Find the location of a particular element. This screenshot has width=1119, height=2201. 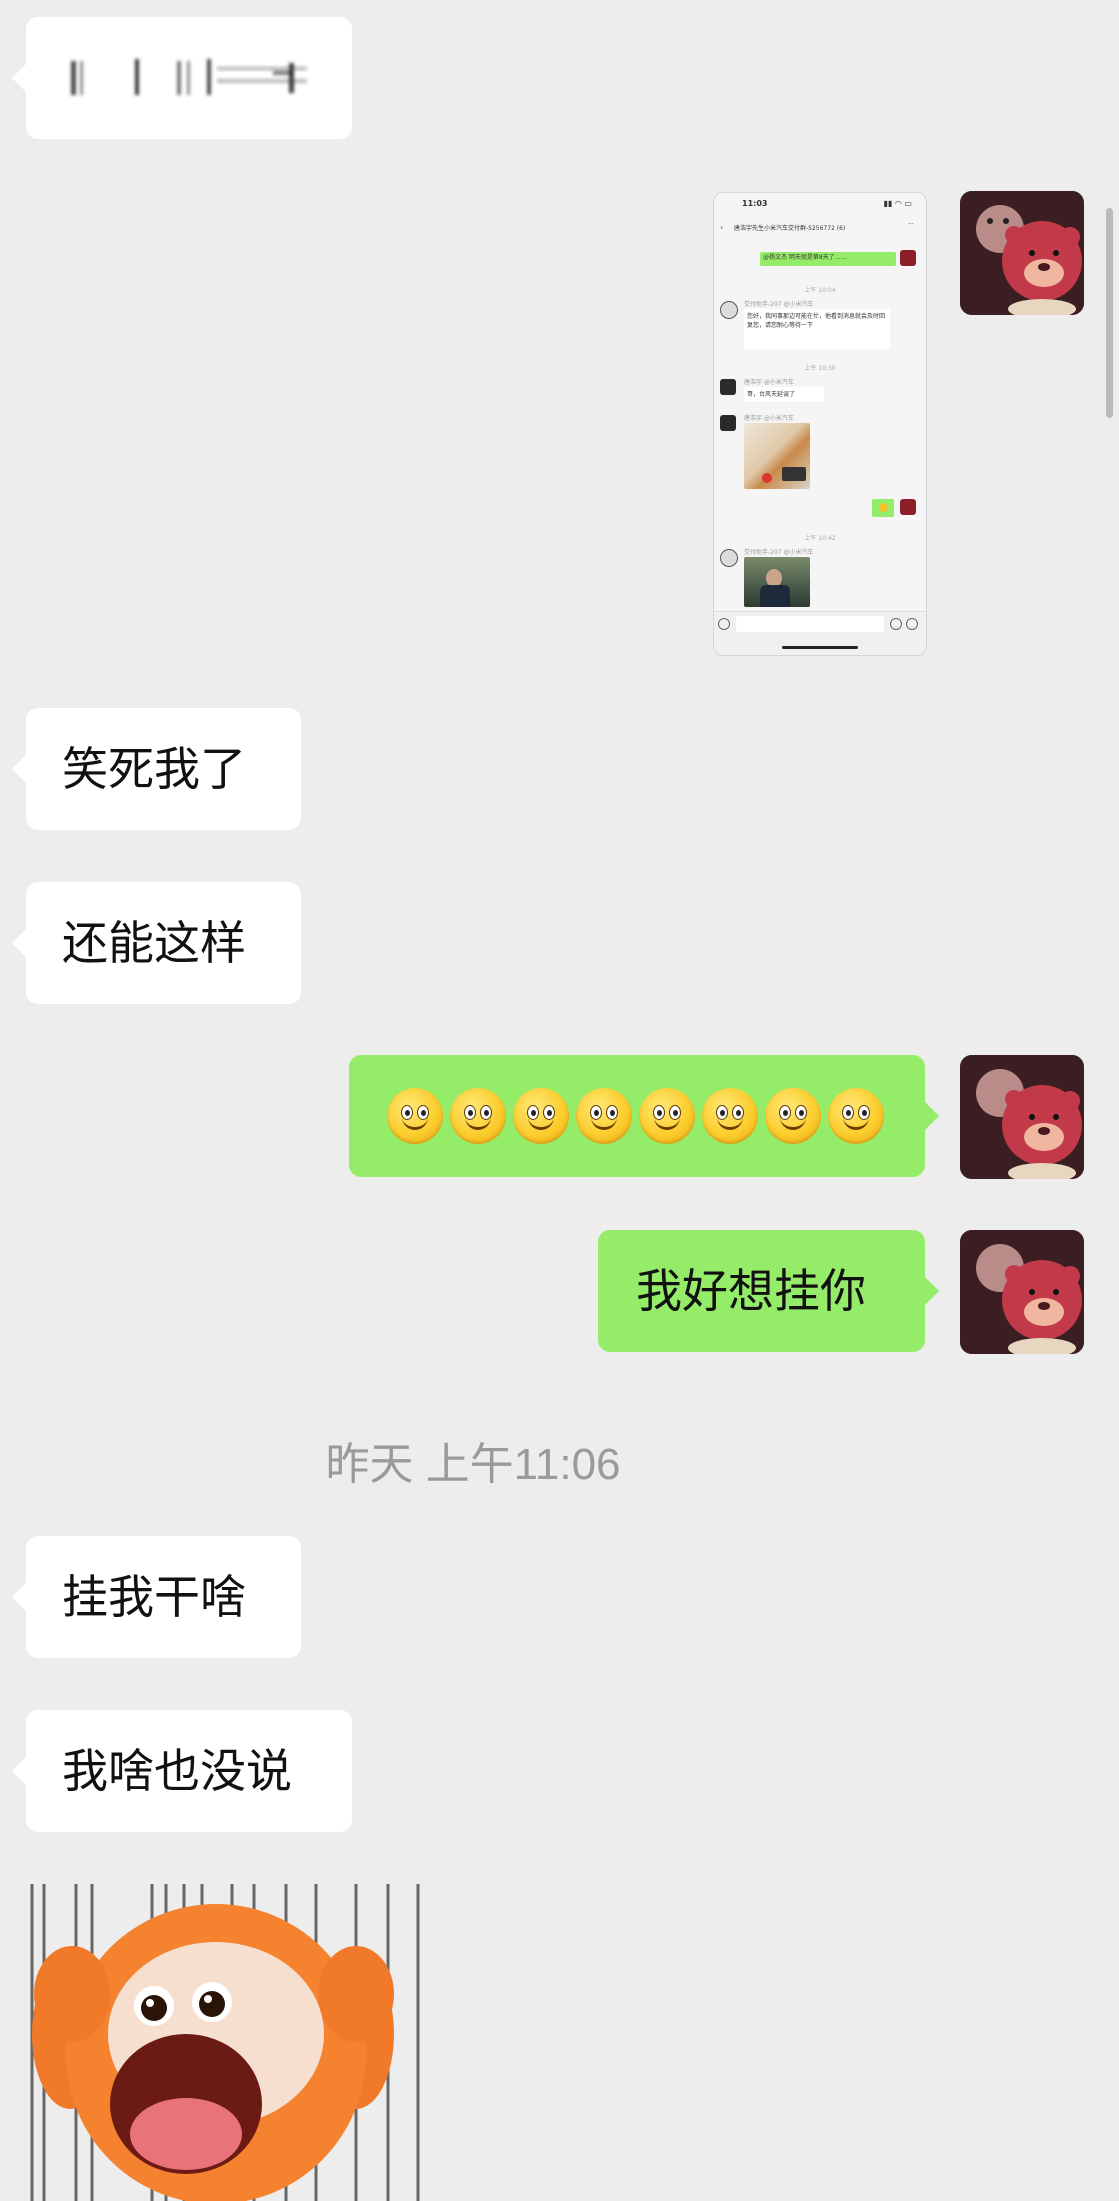

shot-status-icons: ▮▮ ◠ ▭ is located at coordinates (897, 203).